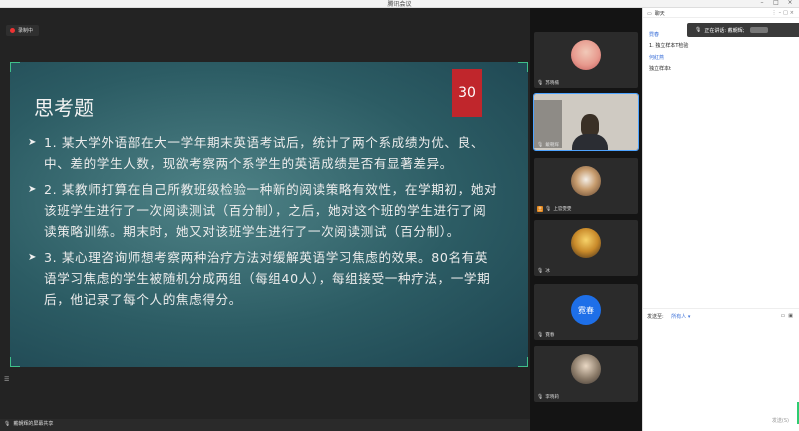  I want to click on video-person, so click(590, 125).